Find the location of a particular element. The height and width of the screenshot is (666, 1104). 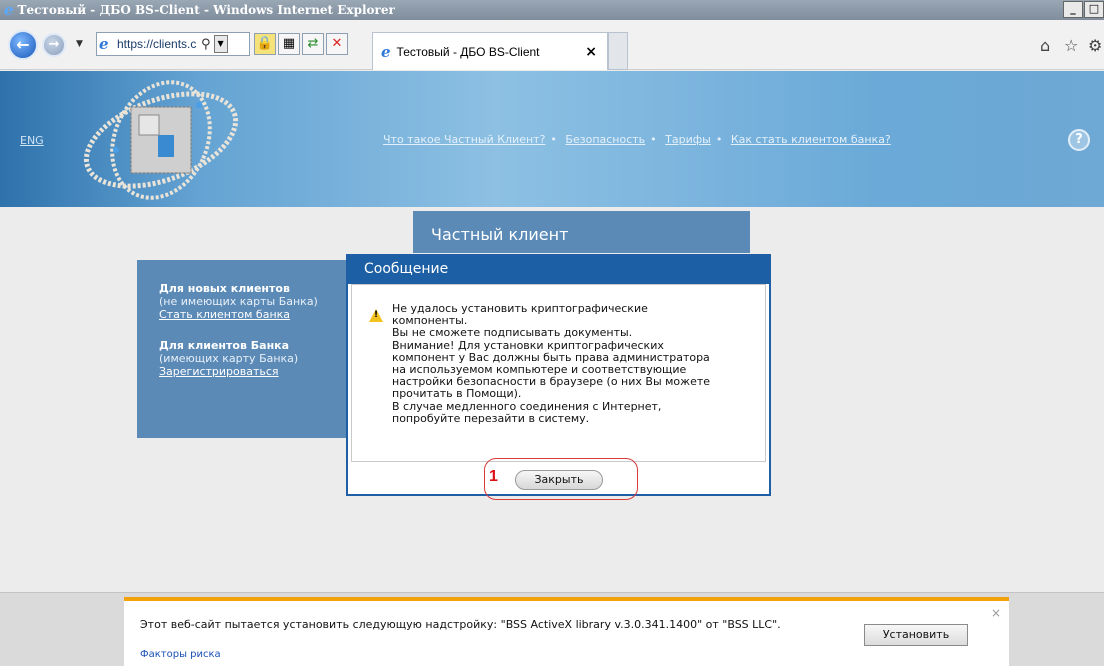

window-controls: _ □ is located at coordinates (1083, 9).